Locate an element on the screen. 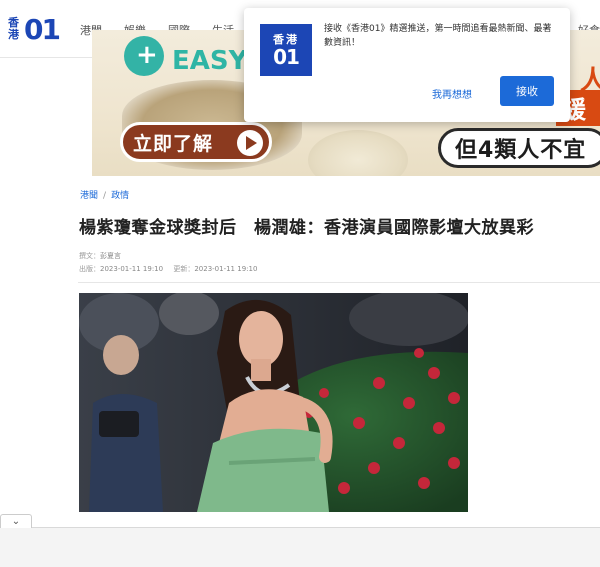 The height and width of the screenshot is (567, 600). published-label: 出版： is located at coordinates (89, 269).